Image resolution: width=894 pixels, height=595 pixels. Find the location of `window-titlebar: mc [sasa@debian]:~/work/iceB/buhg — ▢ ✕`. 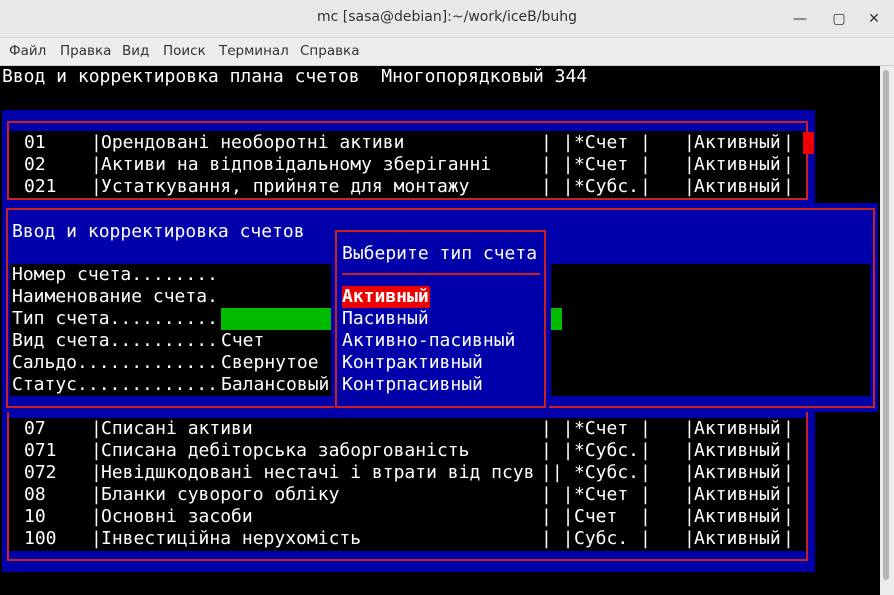

window-titlebar: mc [sasa@debian]:~/work/iceB/buhg — ▢ ✕ is located at coordinates (447, 19).